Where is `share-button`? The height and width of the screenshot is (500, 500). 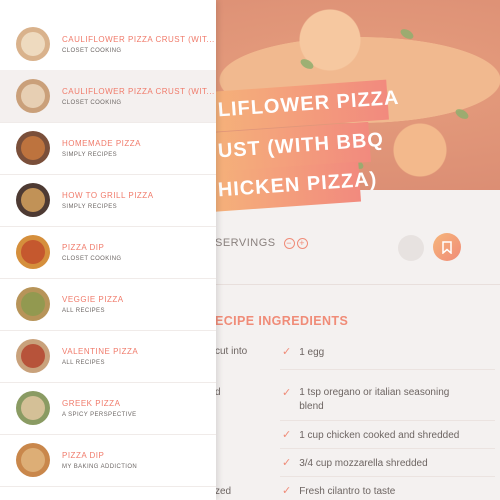 share-button is located at coordinates (411, 248).